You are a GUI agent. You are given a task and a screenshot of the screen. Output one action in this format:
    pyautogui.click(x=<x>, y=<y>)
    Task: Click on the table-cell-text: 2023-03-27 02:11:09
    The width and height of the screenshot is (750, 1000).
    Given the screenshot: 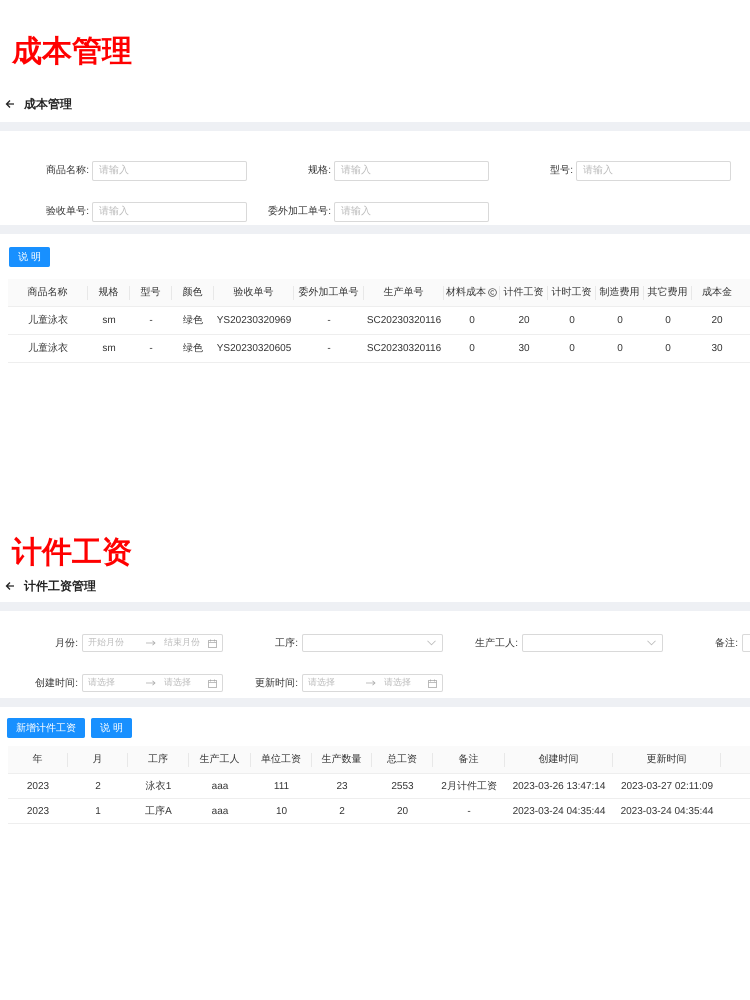 What is the action you would take?
    pyautogui.click(x=667, y=787)
    